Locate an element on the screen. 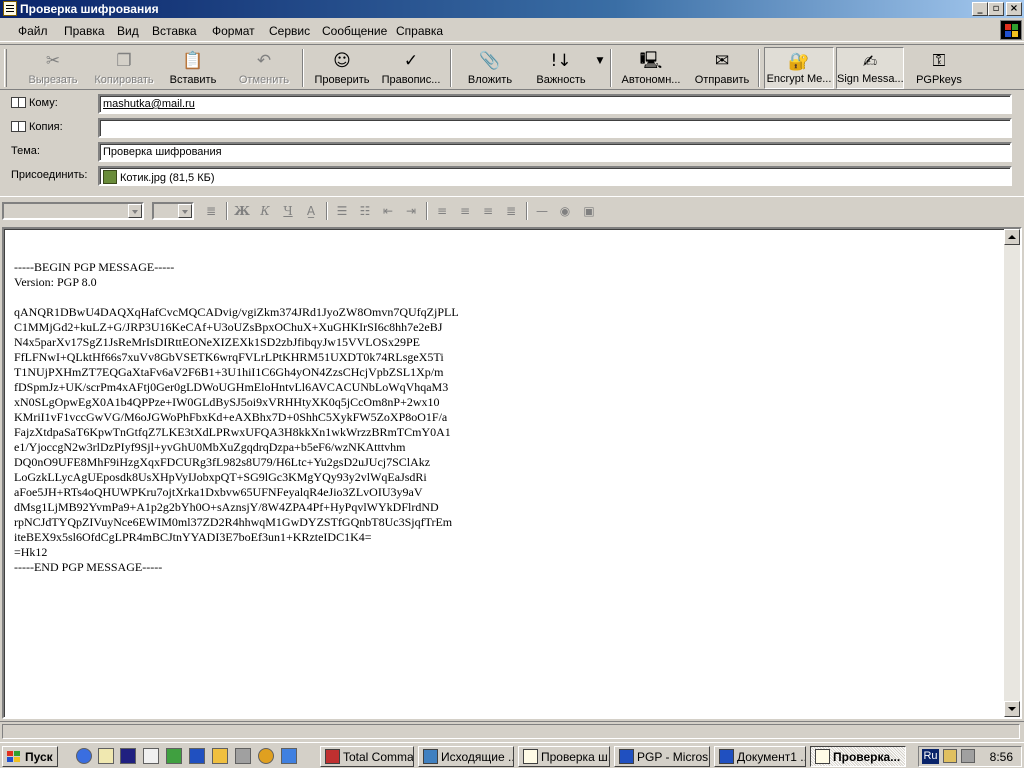 This screenshot has width=1024, height=768. calendar-icon is located at coordinates (151, 756).